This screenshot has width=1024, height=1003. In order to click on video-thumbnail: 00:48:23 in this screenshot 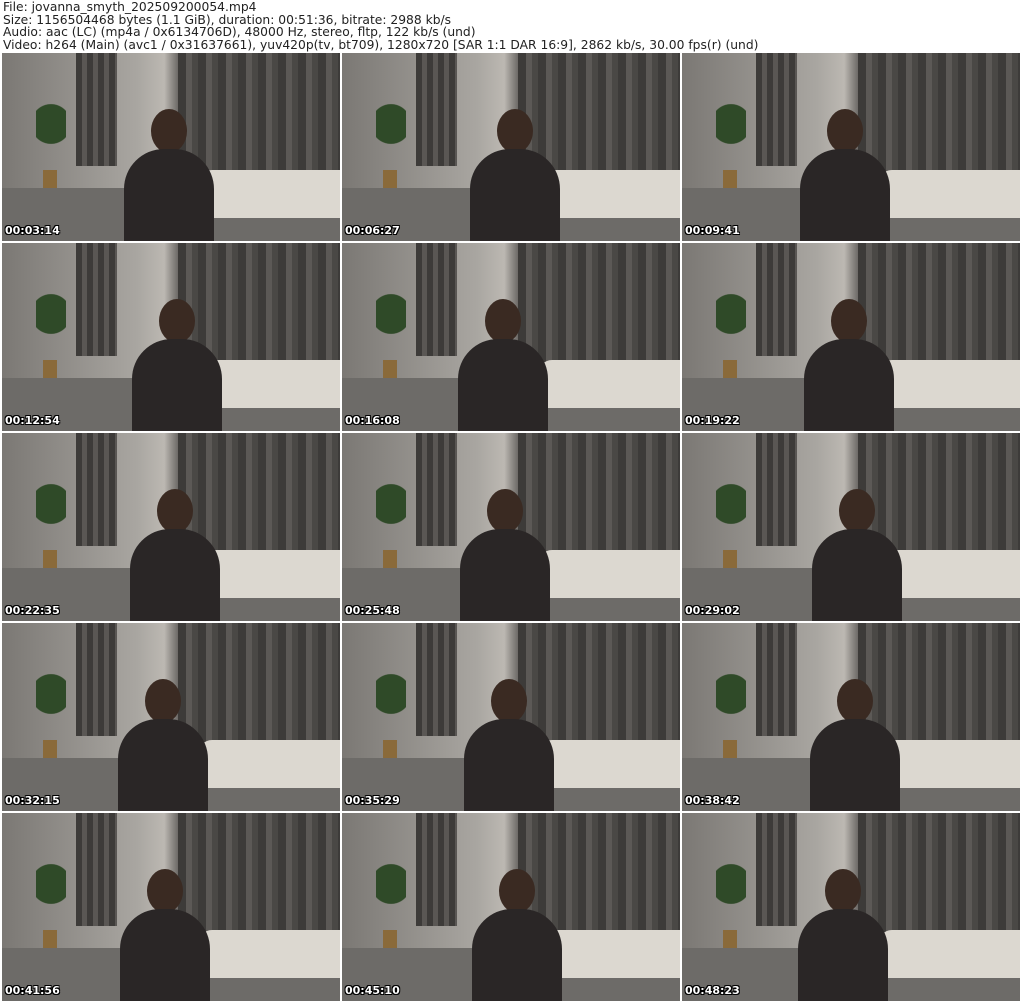, I will do `click(851, 907)`.